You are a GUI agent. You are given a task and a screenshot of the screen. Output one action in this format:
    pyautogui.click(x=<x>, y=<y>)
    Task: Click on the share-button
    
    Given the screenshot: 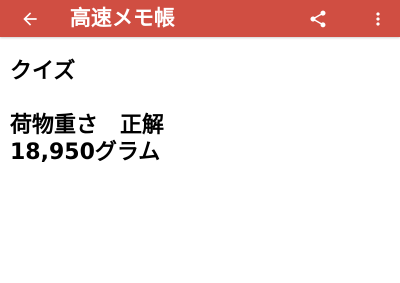 What is the action you would take?
    pyautogui.click(x=318, y=18)
    